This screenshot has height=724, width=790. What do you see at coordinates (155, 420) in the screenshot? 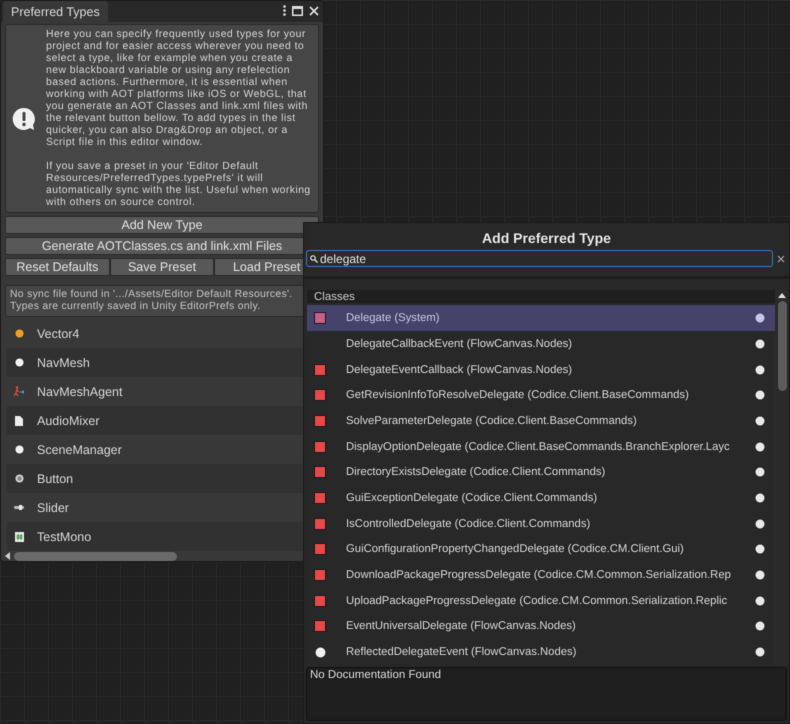
I see `type-row: AudioMixer` at bounding box center [155, 420].